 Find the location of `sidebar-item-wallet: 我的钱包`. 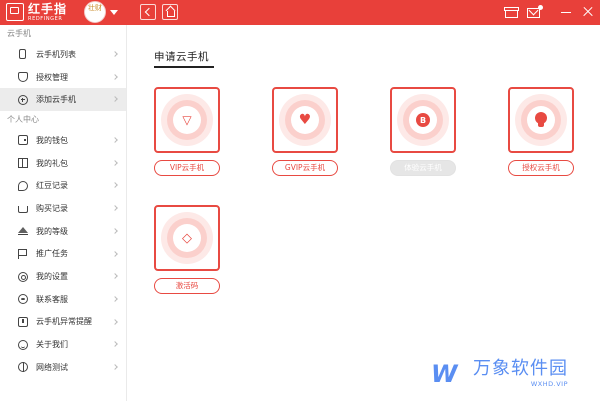

sidebar-item-wallet: 我的钱包 is located at coordinates (63, 140).